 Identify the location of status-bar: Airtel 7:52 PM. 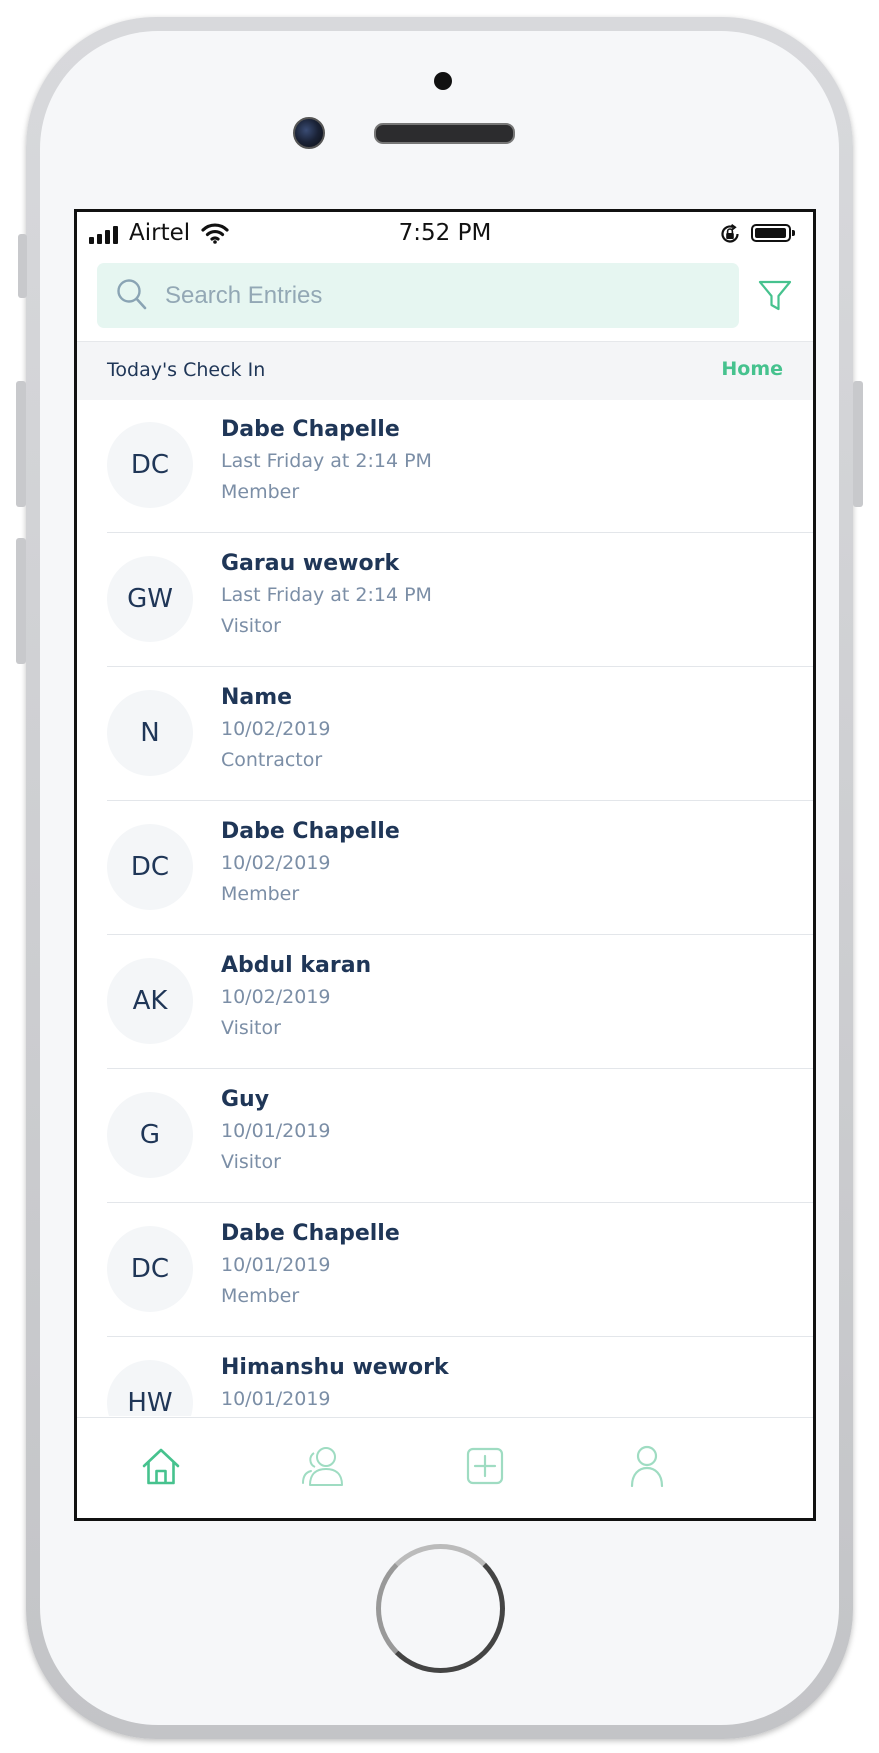
(445, 231).